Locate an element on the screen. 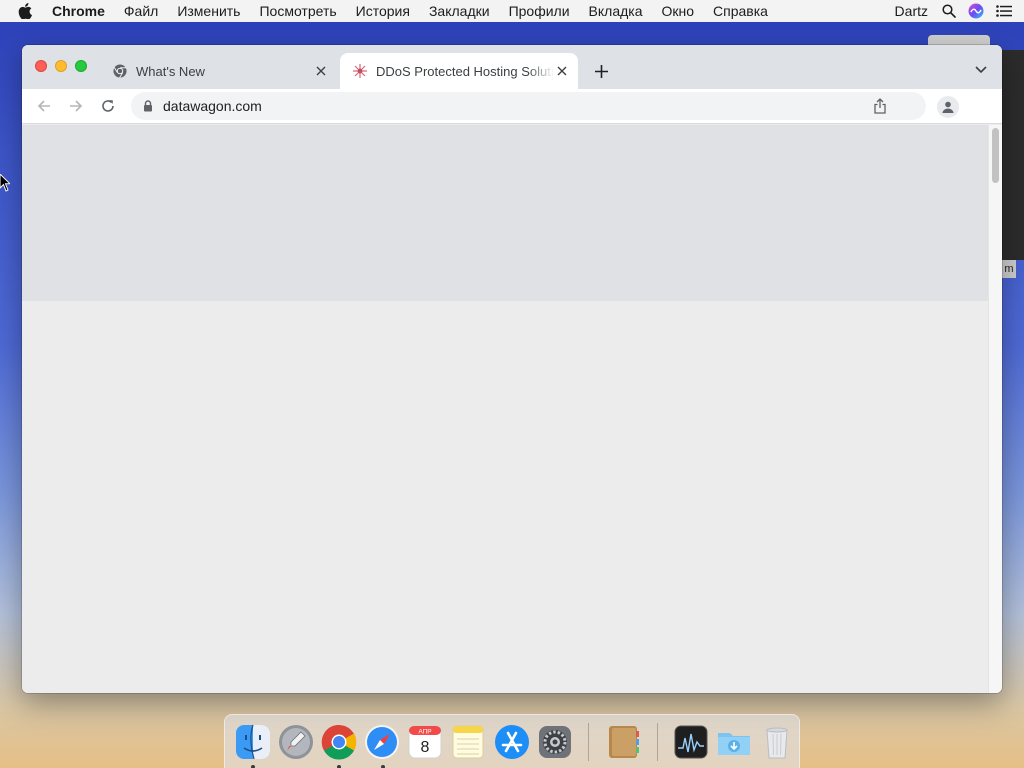 The width and height of the screenshot is (1024, 768). siri-icon is located at coordinates (976, 11).